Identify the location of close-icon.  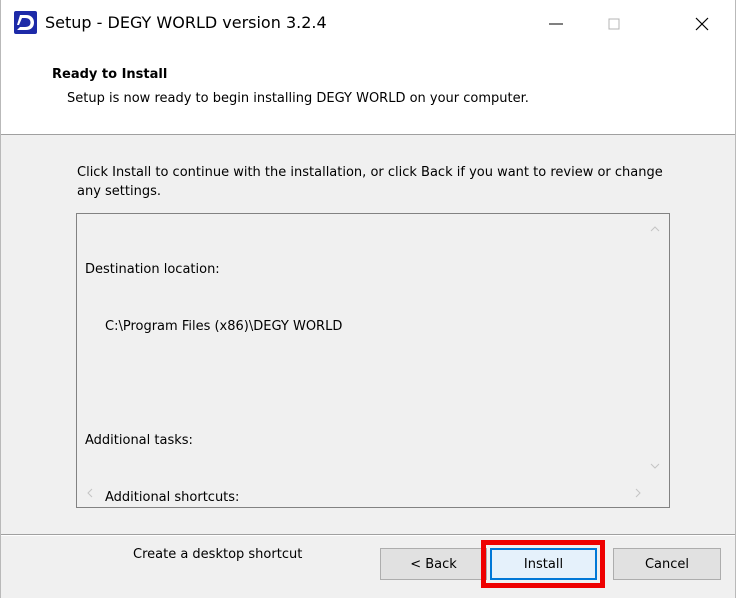
(702, 24).